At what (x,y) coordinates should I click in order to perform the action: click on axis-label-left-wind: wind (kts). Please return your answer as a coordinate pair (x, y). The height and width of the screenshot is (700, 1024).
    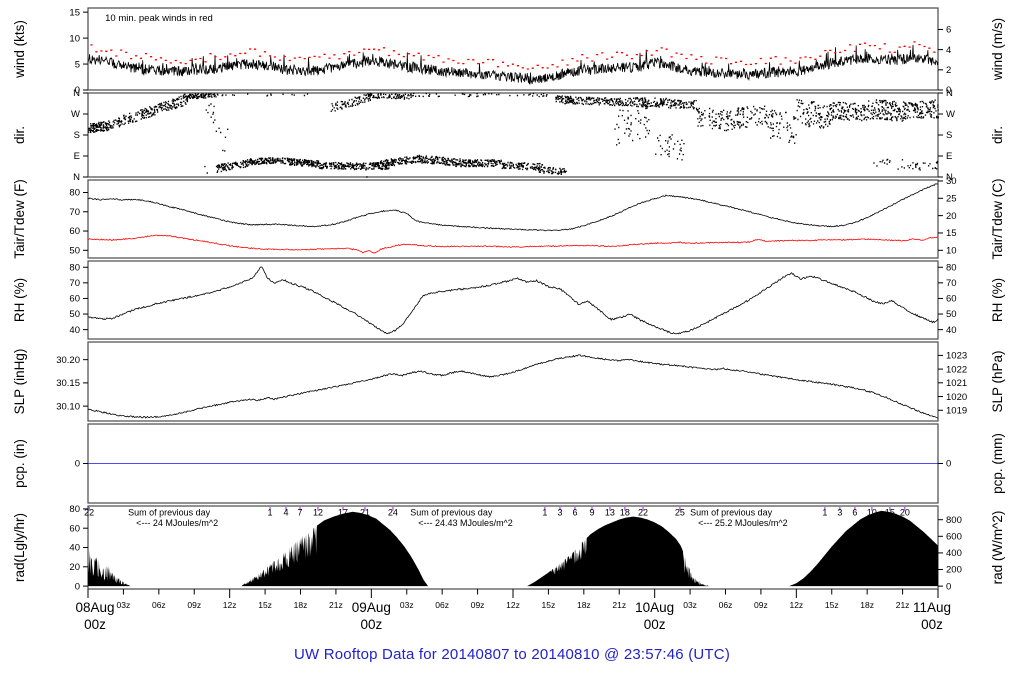
    Looking at the image, I should click on (19, 49).